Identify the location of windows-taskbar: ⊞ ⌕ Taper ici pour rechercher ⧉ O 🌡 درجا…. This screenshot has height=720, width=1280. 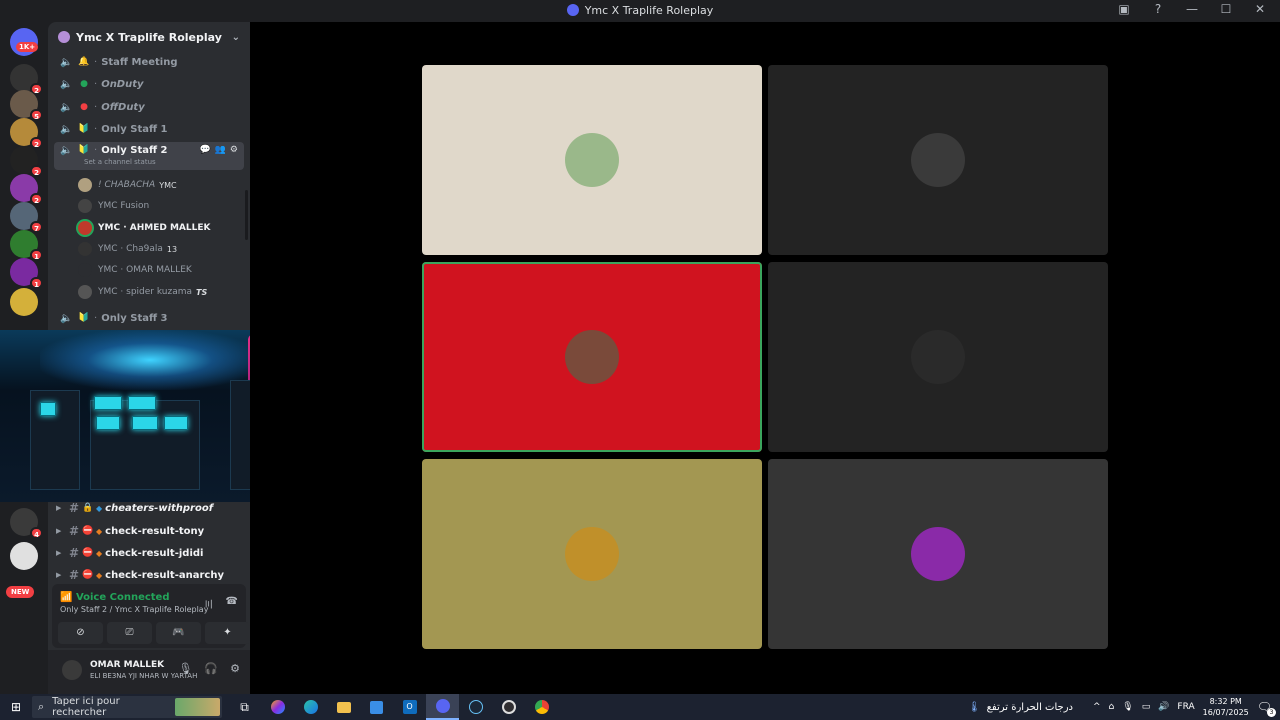
(640, 707).